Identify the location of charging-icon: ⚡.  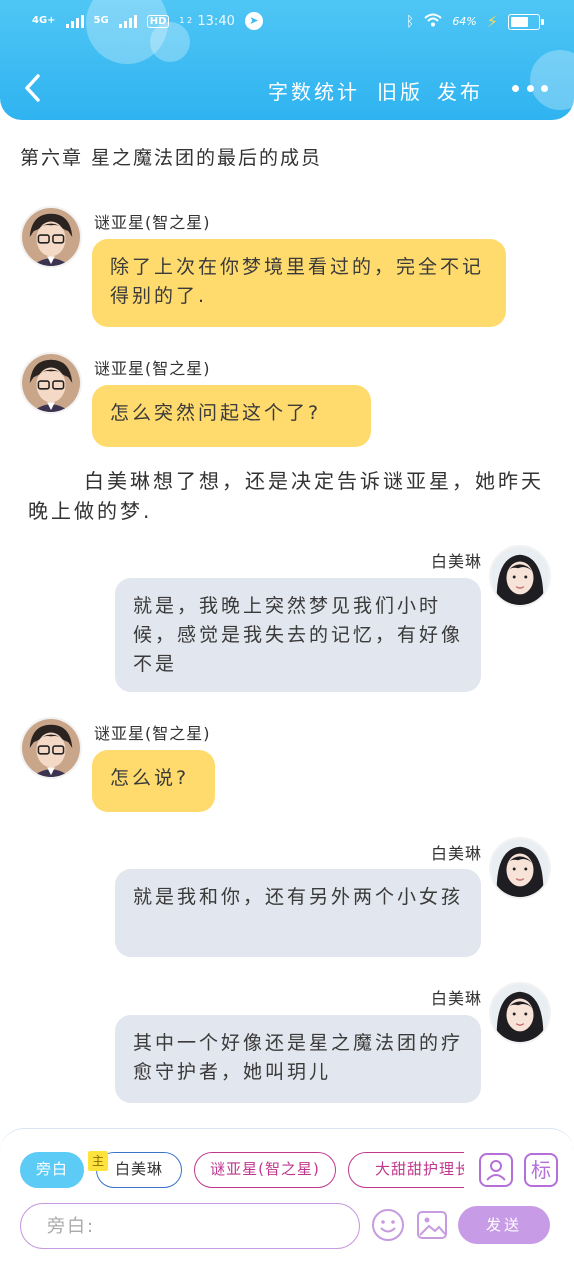
(492, 21).